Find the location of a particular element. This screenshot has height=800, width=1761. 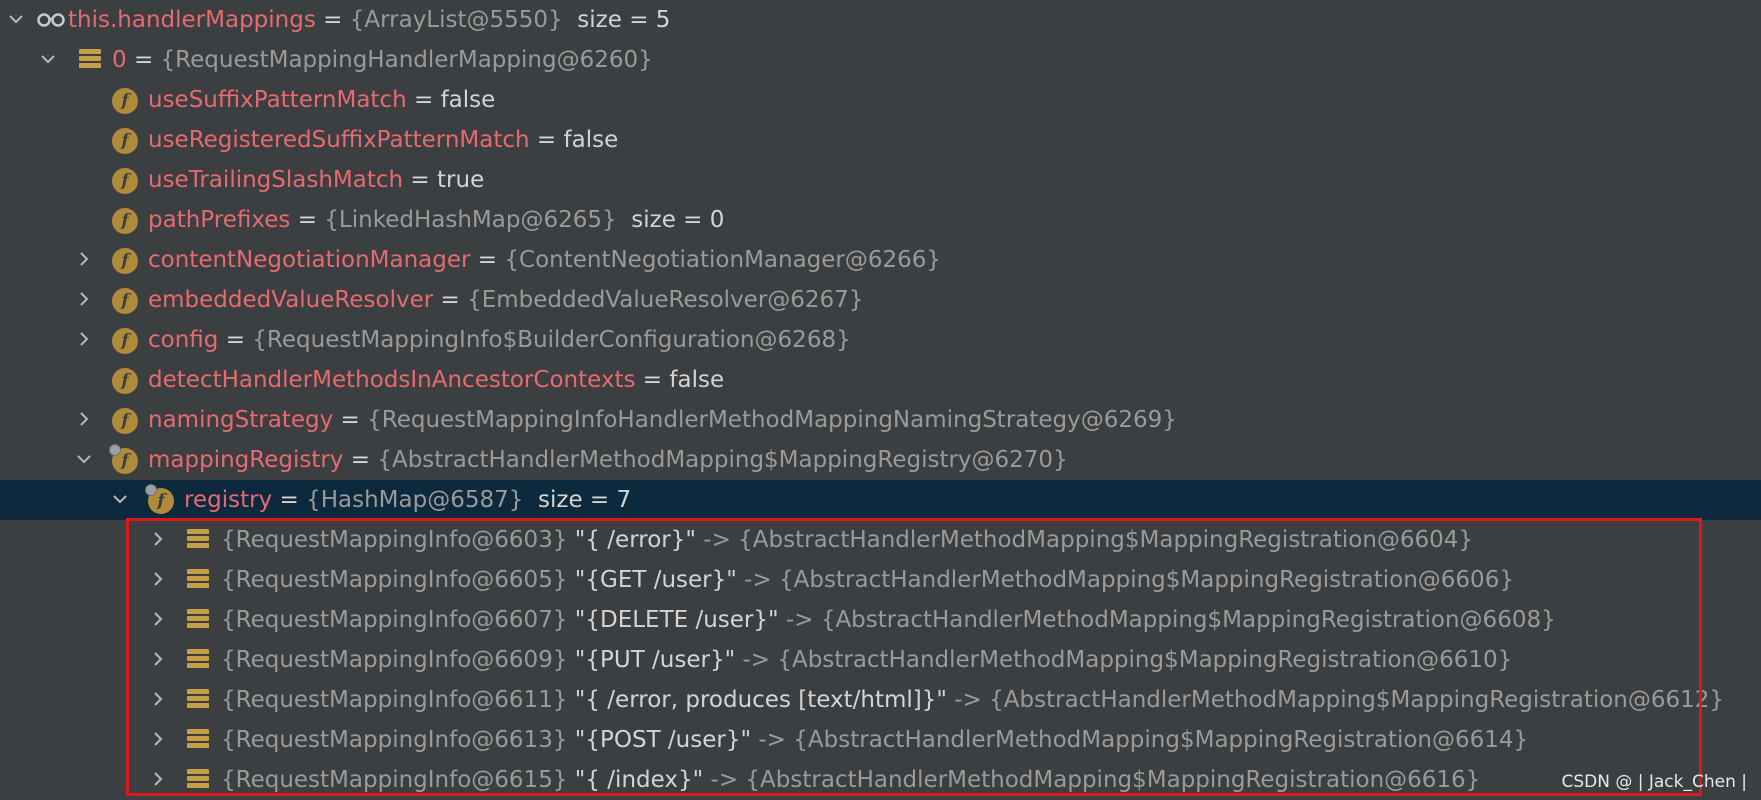

entry-key: {RequestMappingInfo@6603} is located at coordinates (394, 540).